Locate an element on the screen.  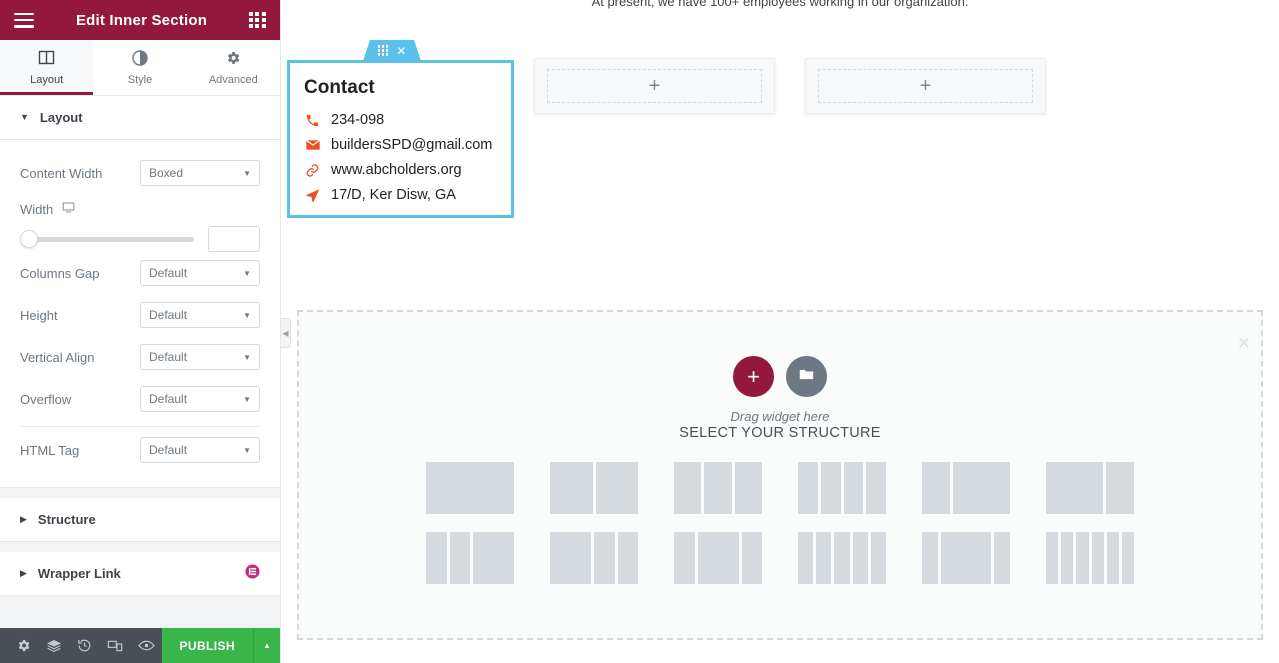
drag-dots-icon is located at coordinates (383, 50).